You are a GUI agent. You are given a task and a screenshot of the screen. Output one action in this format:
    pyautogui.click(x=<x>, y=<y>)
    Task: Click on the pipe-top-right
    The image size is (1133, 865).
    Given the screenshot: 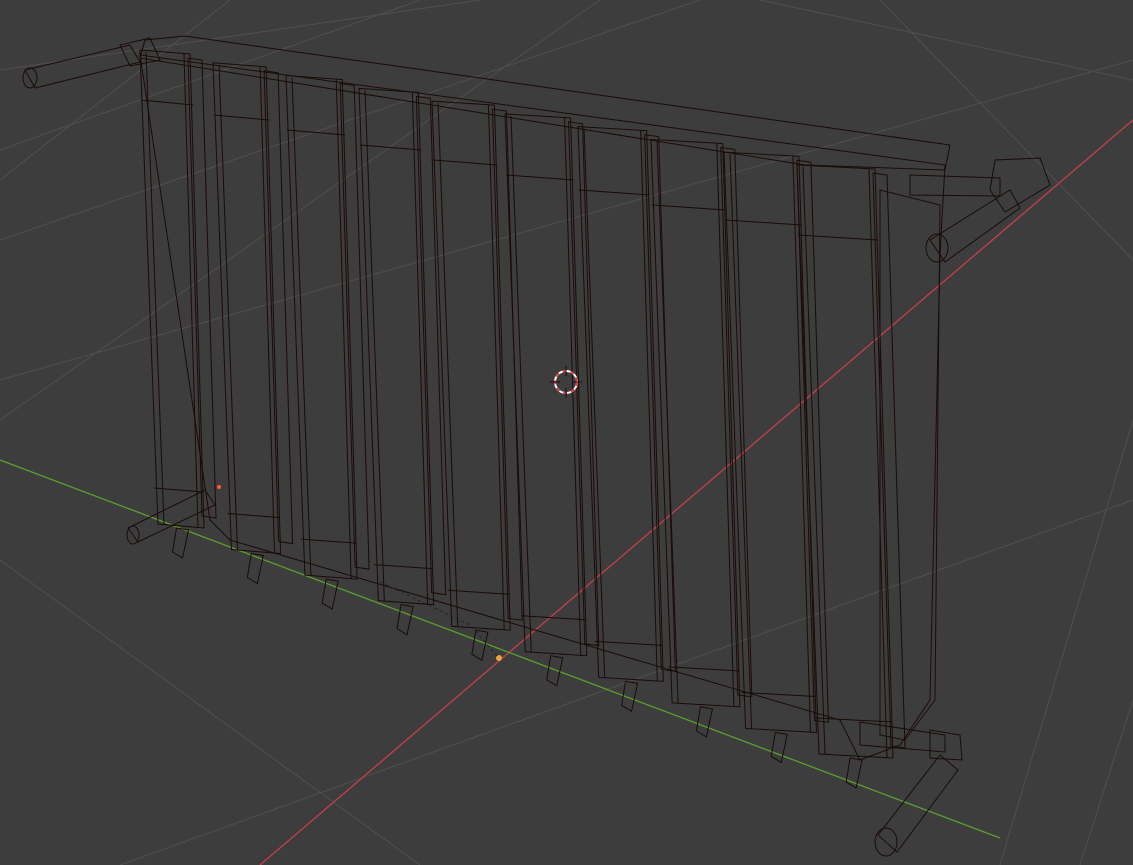 What is the action you would take?
    pyautogui.click(x=980, y=210)
    